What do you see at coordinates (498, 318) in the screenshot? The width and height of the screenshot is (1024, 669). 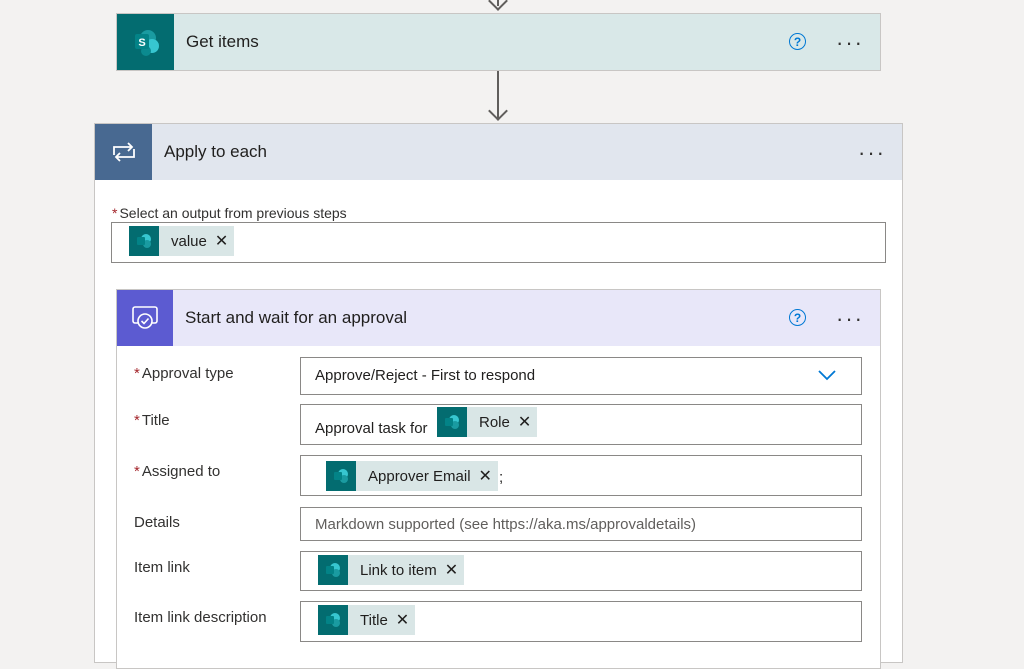 I see `approval-header: Start and wait for an approval` at bounding box center [498, 318].